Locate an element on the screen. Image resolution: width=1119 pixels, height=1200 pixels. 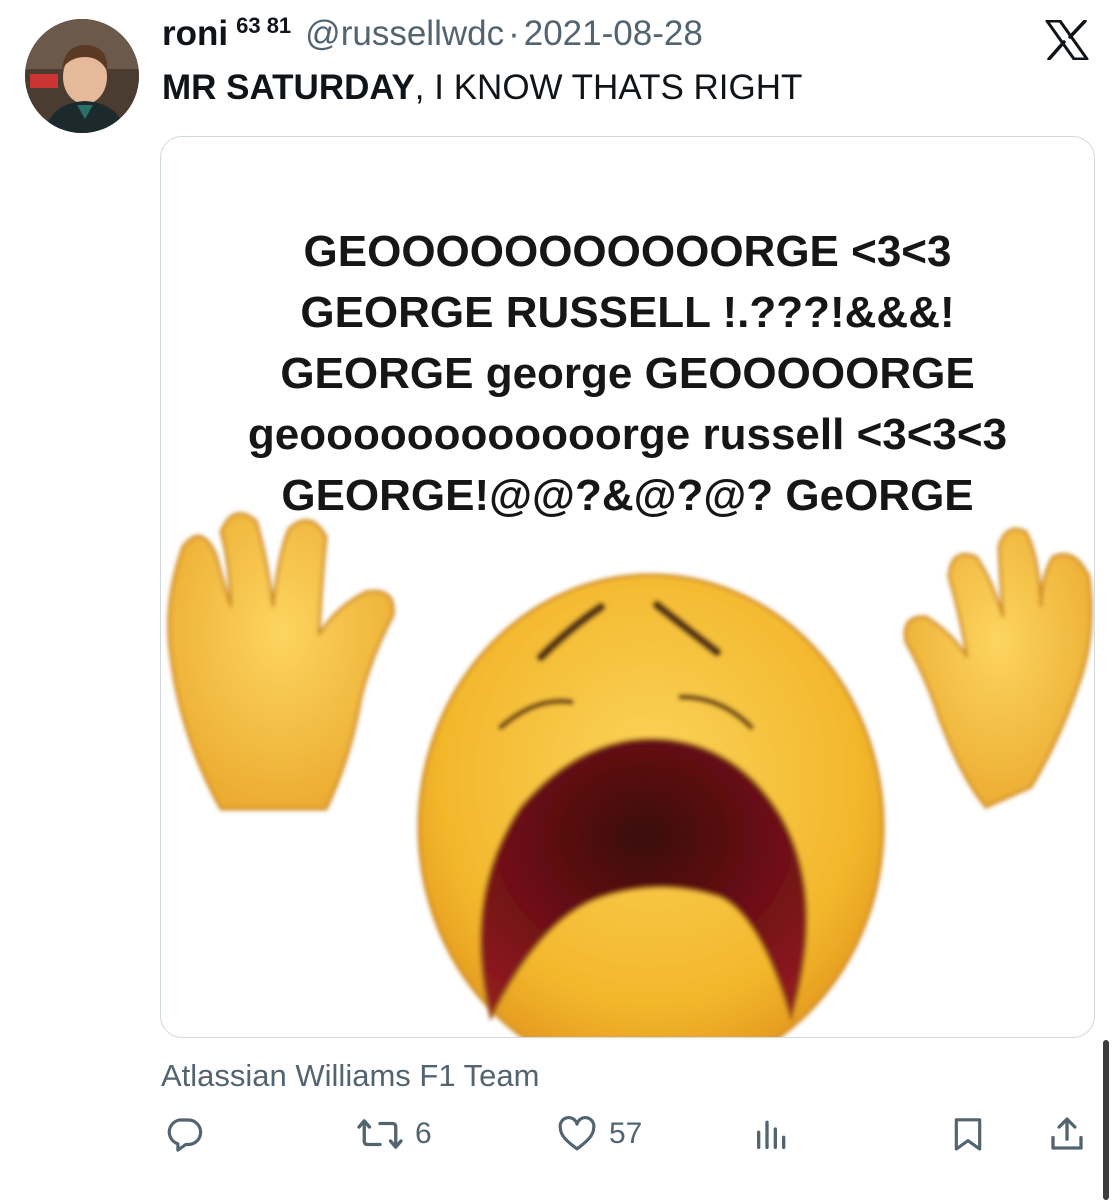
reply-icon is located at coordinates (185, 1135).